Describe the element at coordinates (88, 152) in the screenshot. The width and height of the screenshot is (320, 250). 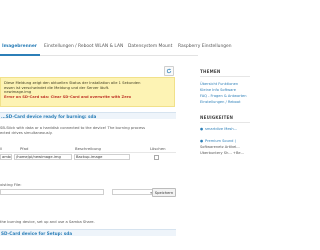
I see `table-divider` at that location.